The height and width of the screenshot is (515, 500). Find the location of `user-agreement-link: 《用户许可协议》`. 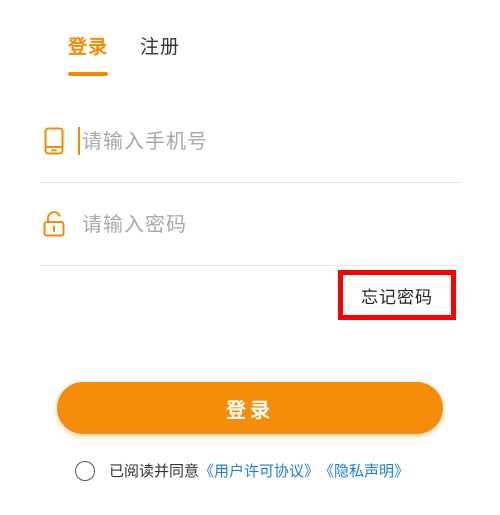

user-agreement-link: 《用户许可协议》 is located at coordinates (259, 470).